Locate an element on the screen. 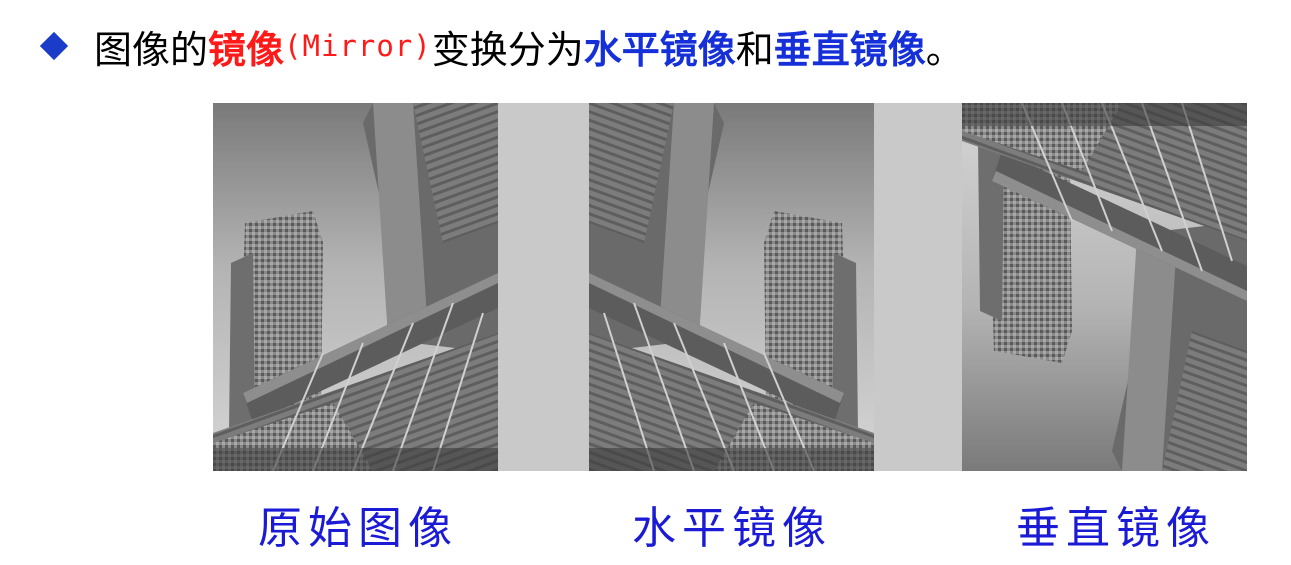  building-photo-horizontal is located at coordinates (731, 287).